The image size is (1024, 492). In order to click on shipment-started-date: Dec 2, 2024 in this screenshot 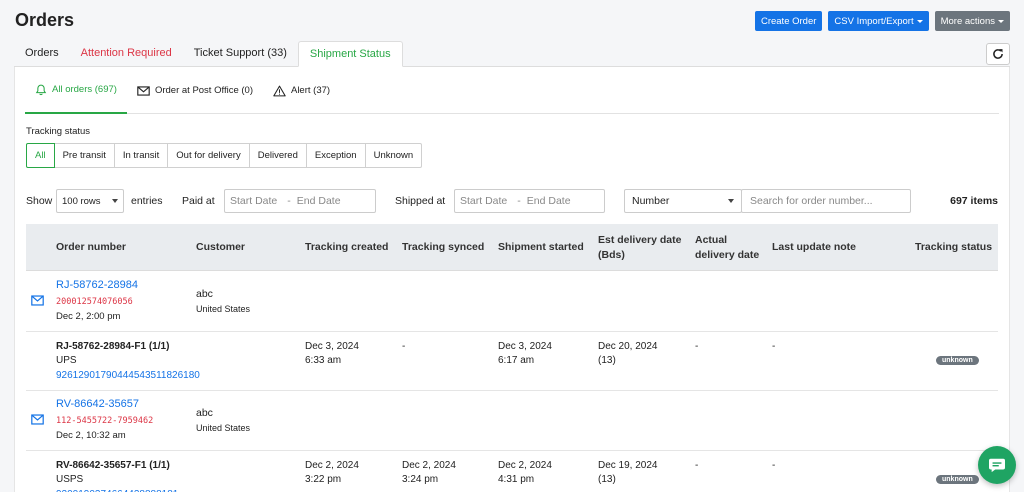, I will do `click(525, 465)`.